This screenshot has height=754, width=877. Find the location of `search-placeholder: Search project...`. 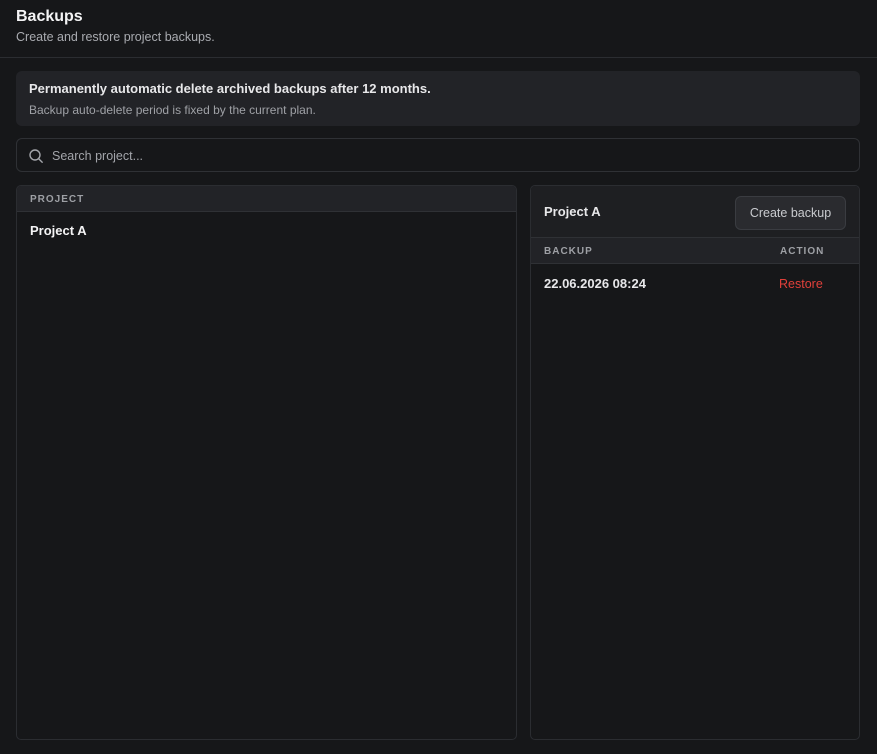

search-placeholder: Search project... is located at coordinates (98, 156).